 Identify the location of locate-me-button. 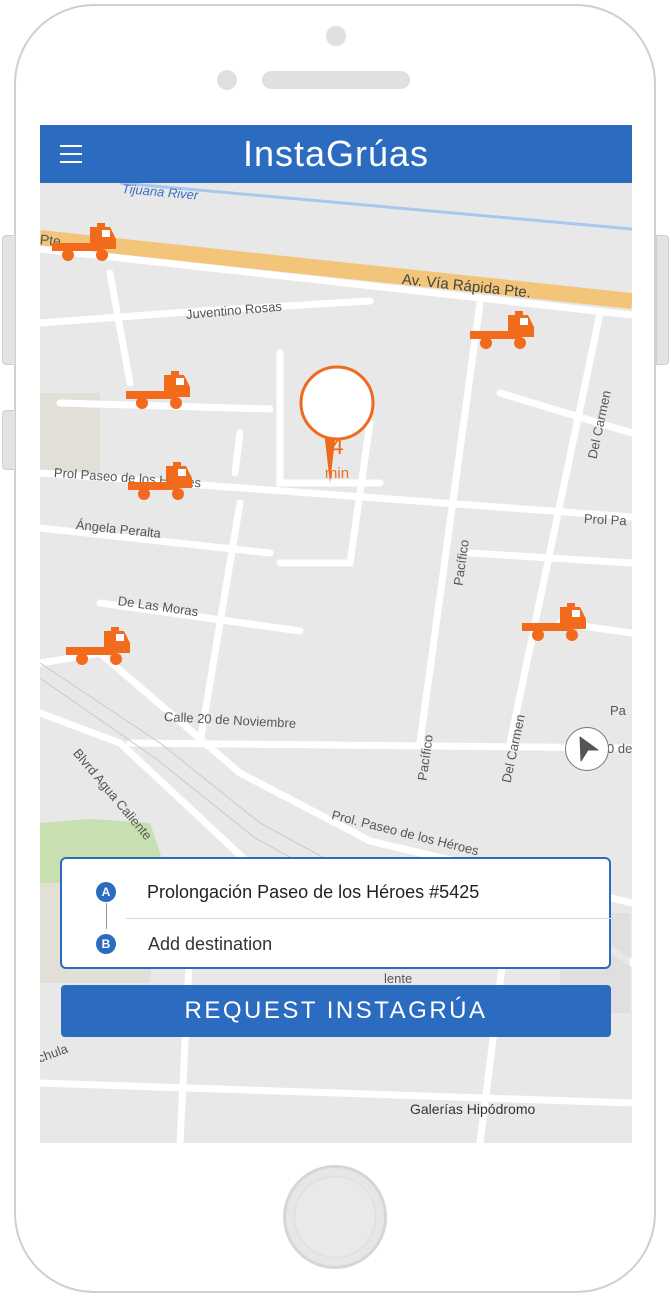
(587, 749).